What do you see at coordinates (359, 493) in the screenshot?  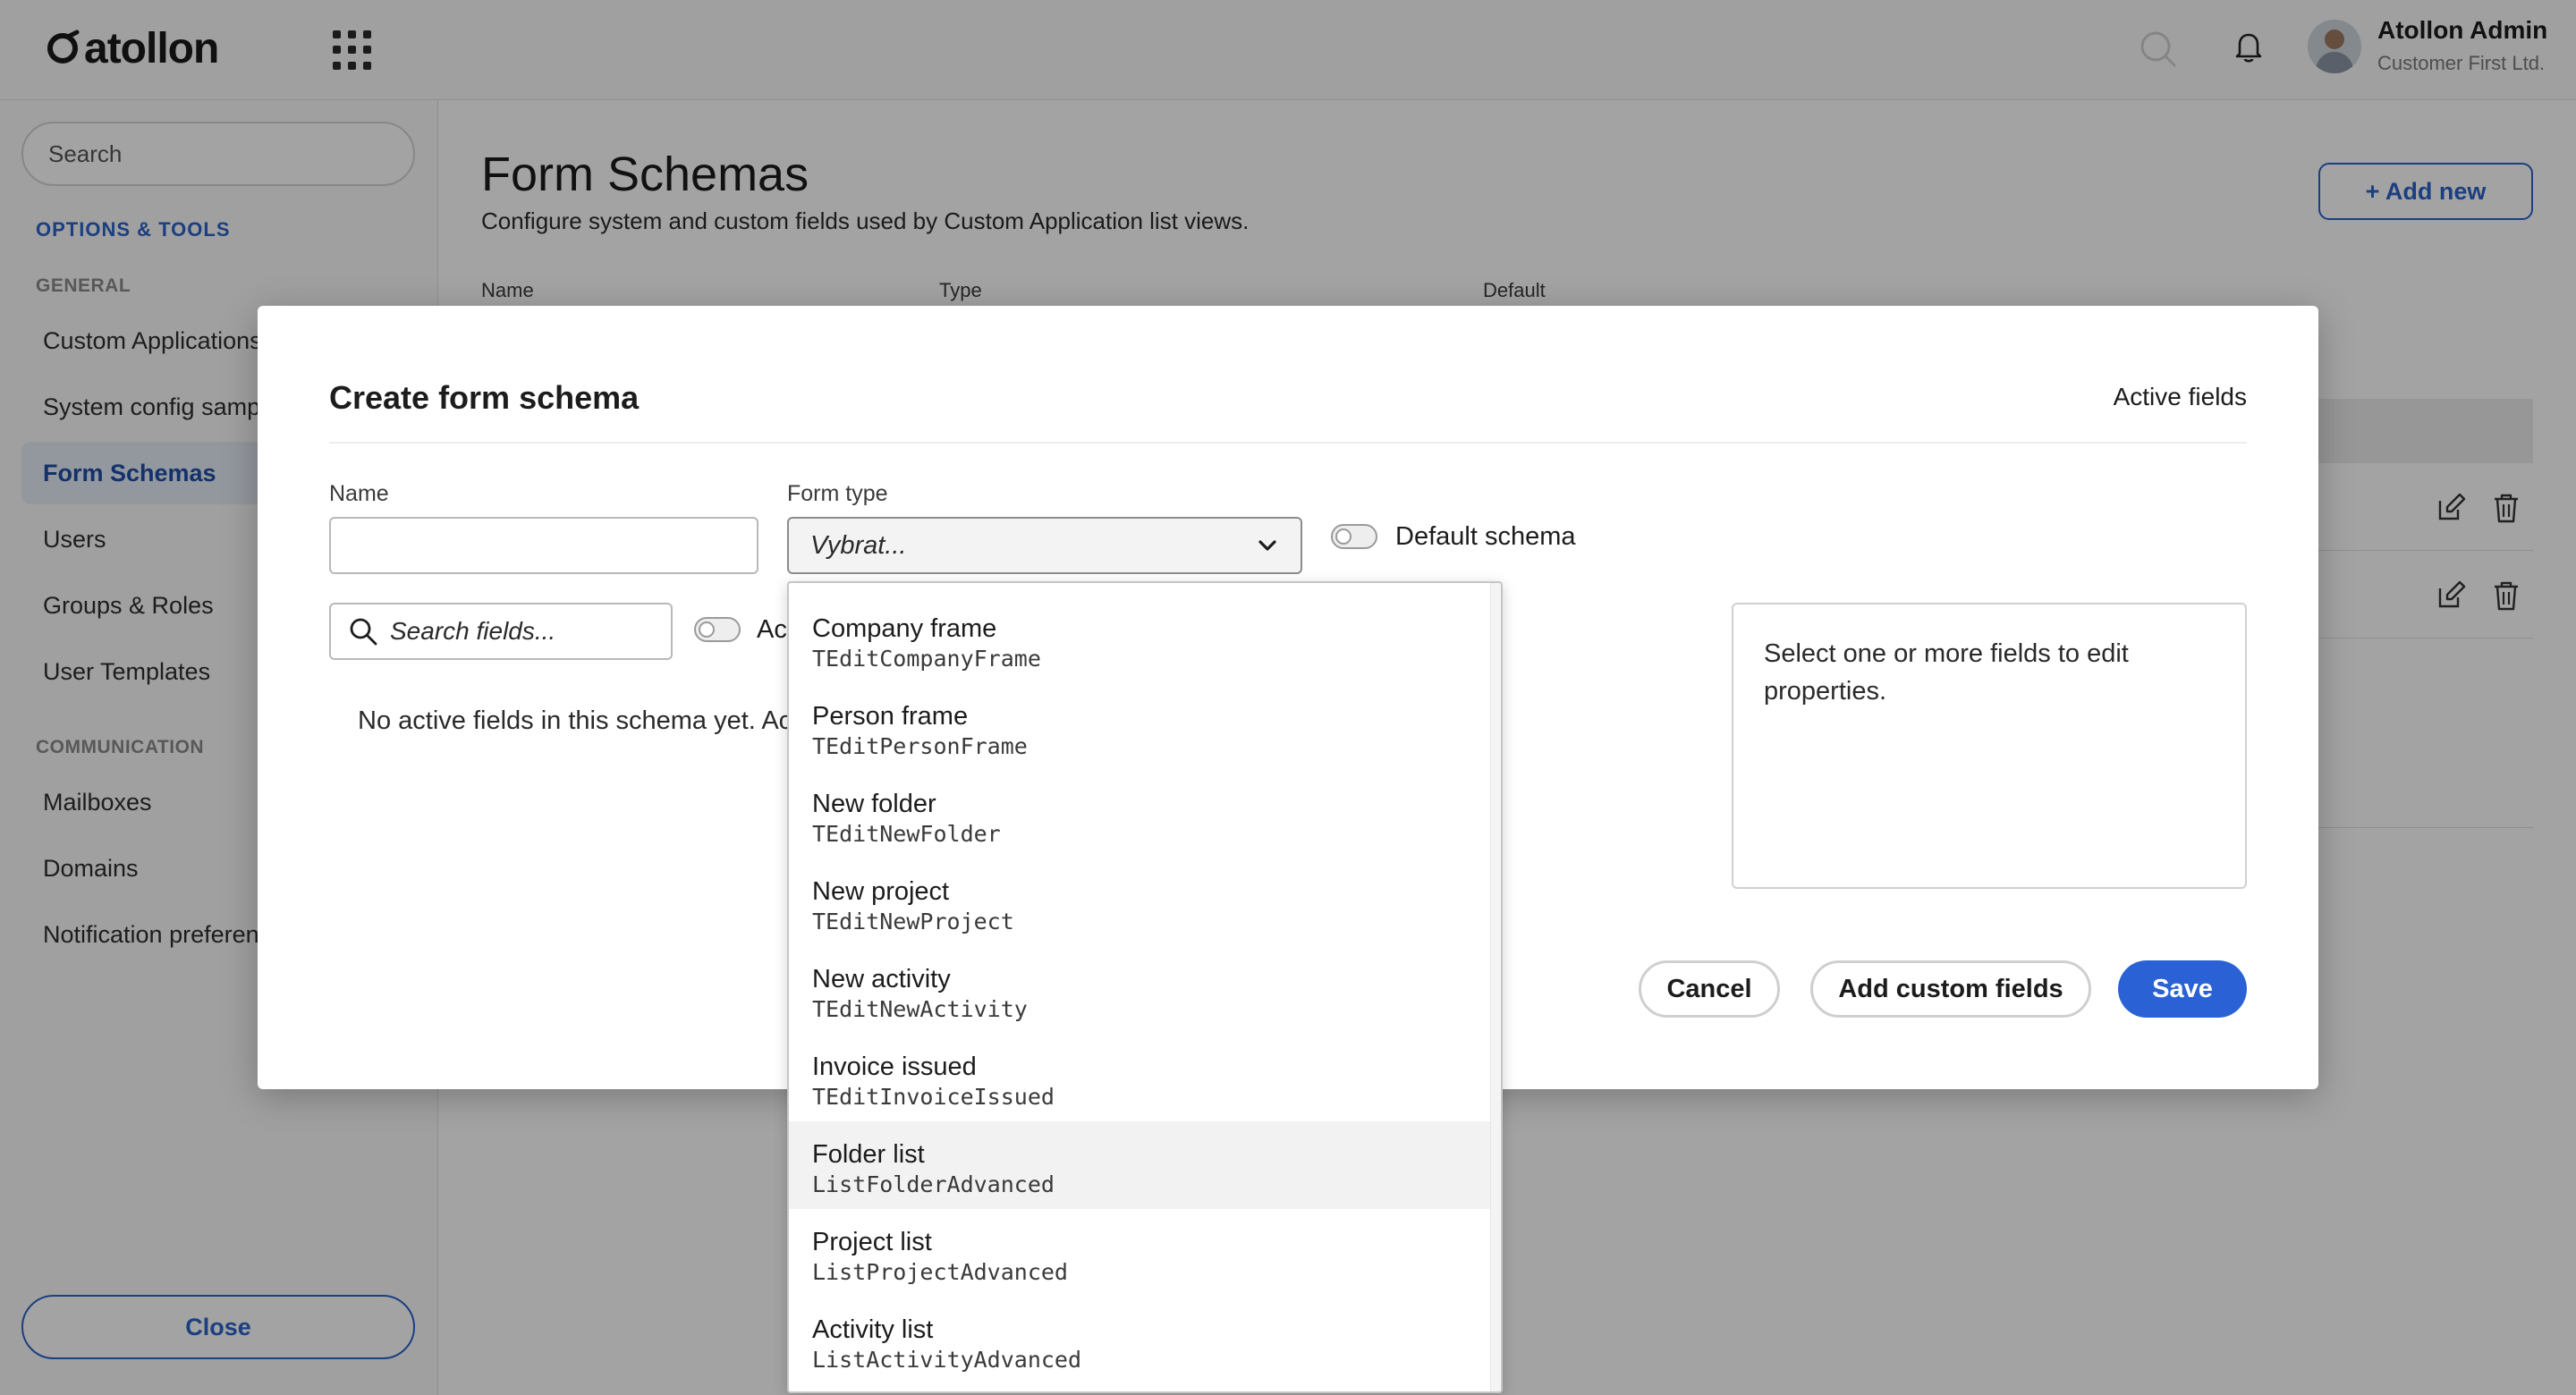 I see `name-label: Name` at bounding box center [359, 493].